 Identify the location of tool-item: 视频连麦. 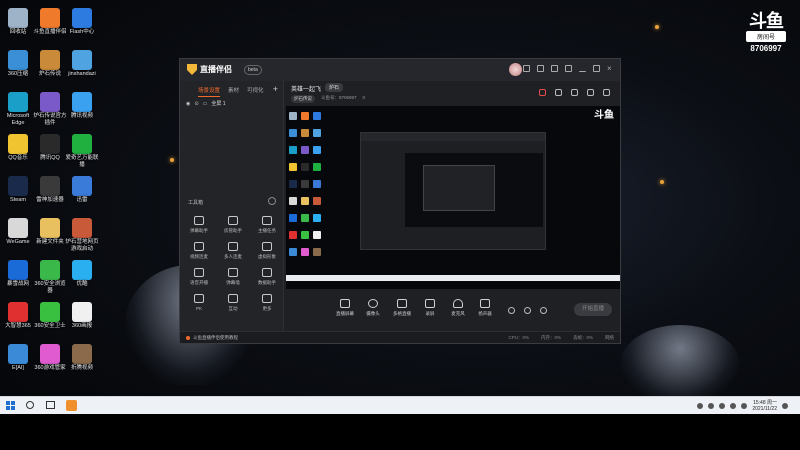
(199, 251).